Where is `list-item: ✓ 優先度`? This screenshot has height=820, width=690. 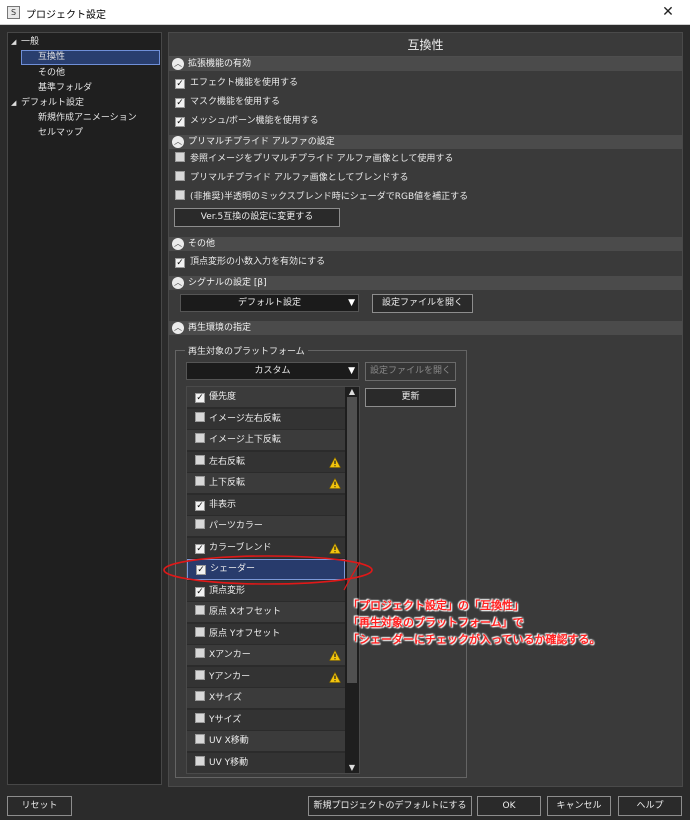 list-item: ✓ 優先度 is located at coordinates (266, 397).